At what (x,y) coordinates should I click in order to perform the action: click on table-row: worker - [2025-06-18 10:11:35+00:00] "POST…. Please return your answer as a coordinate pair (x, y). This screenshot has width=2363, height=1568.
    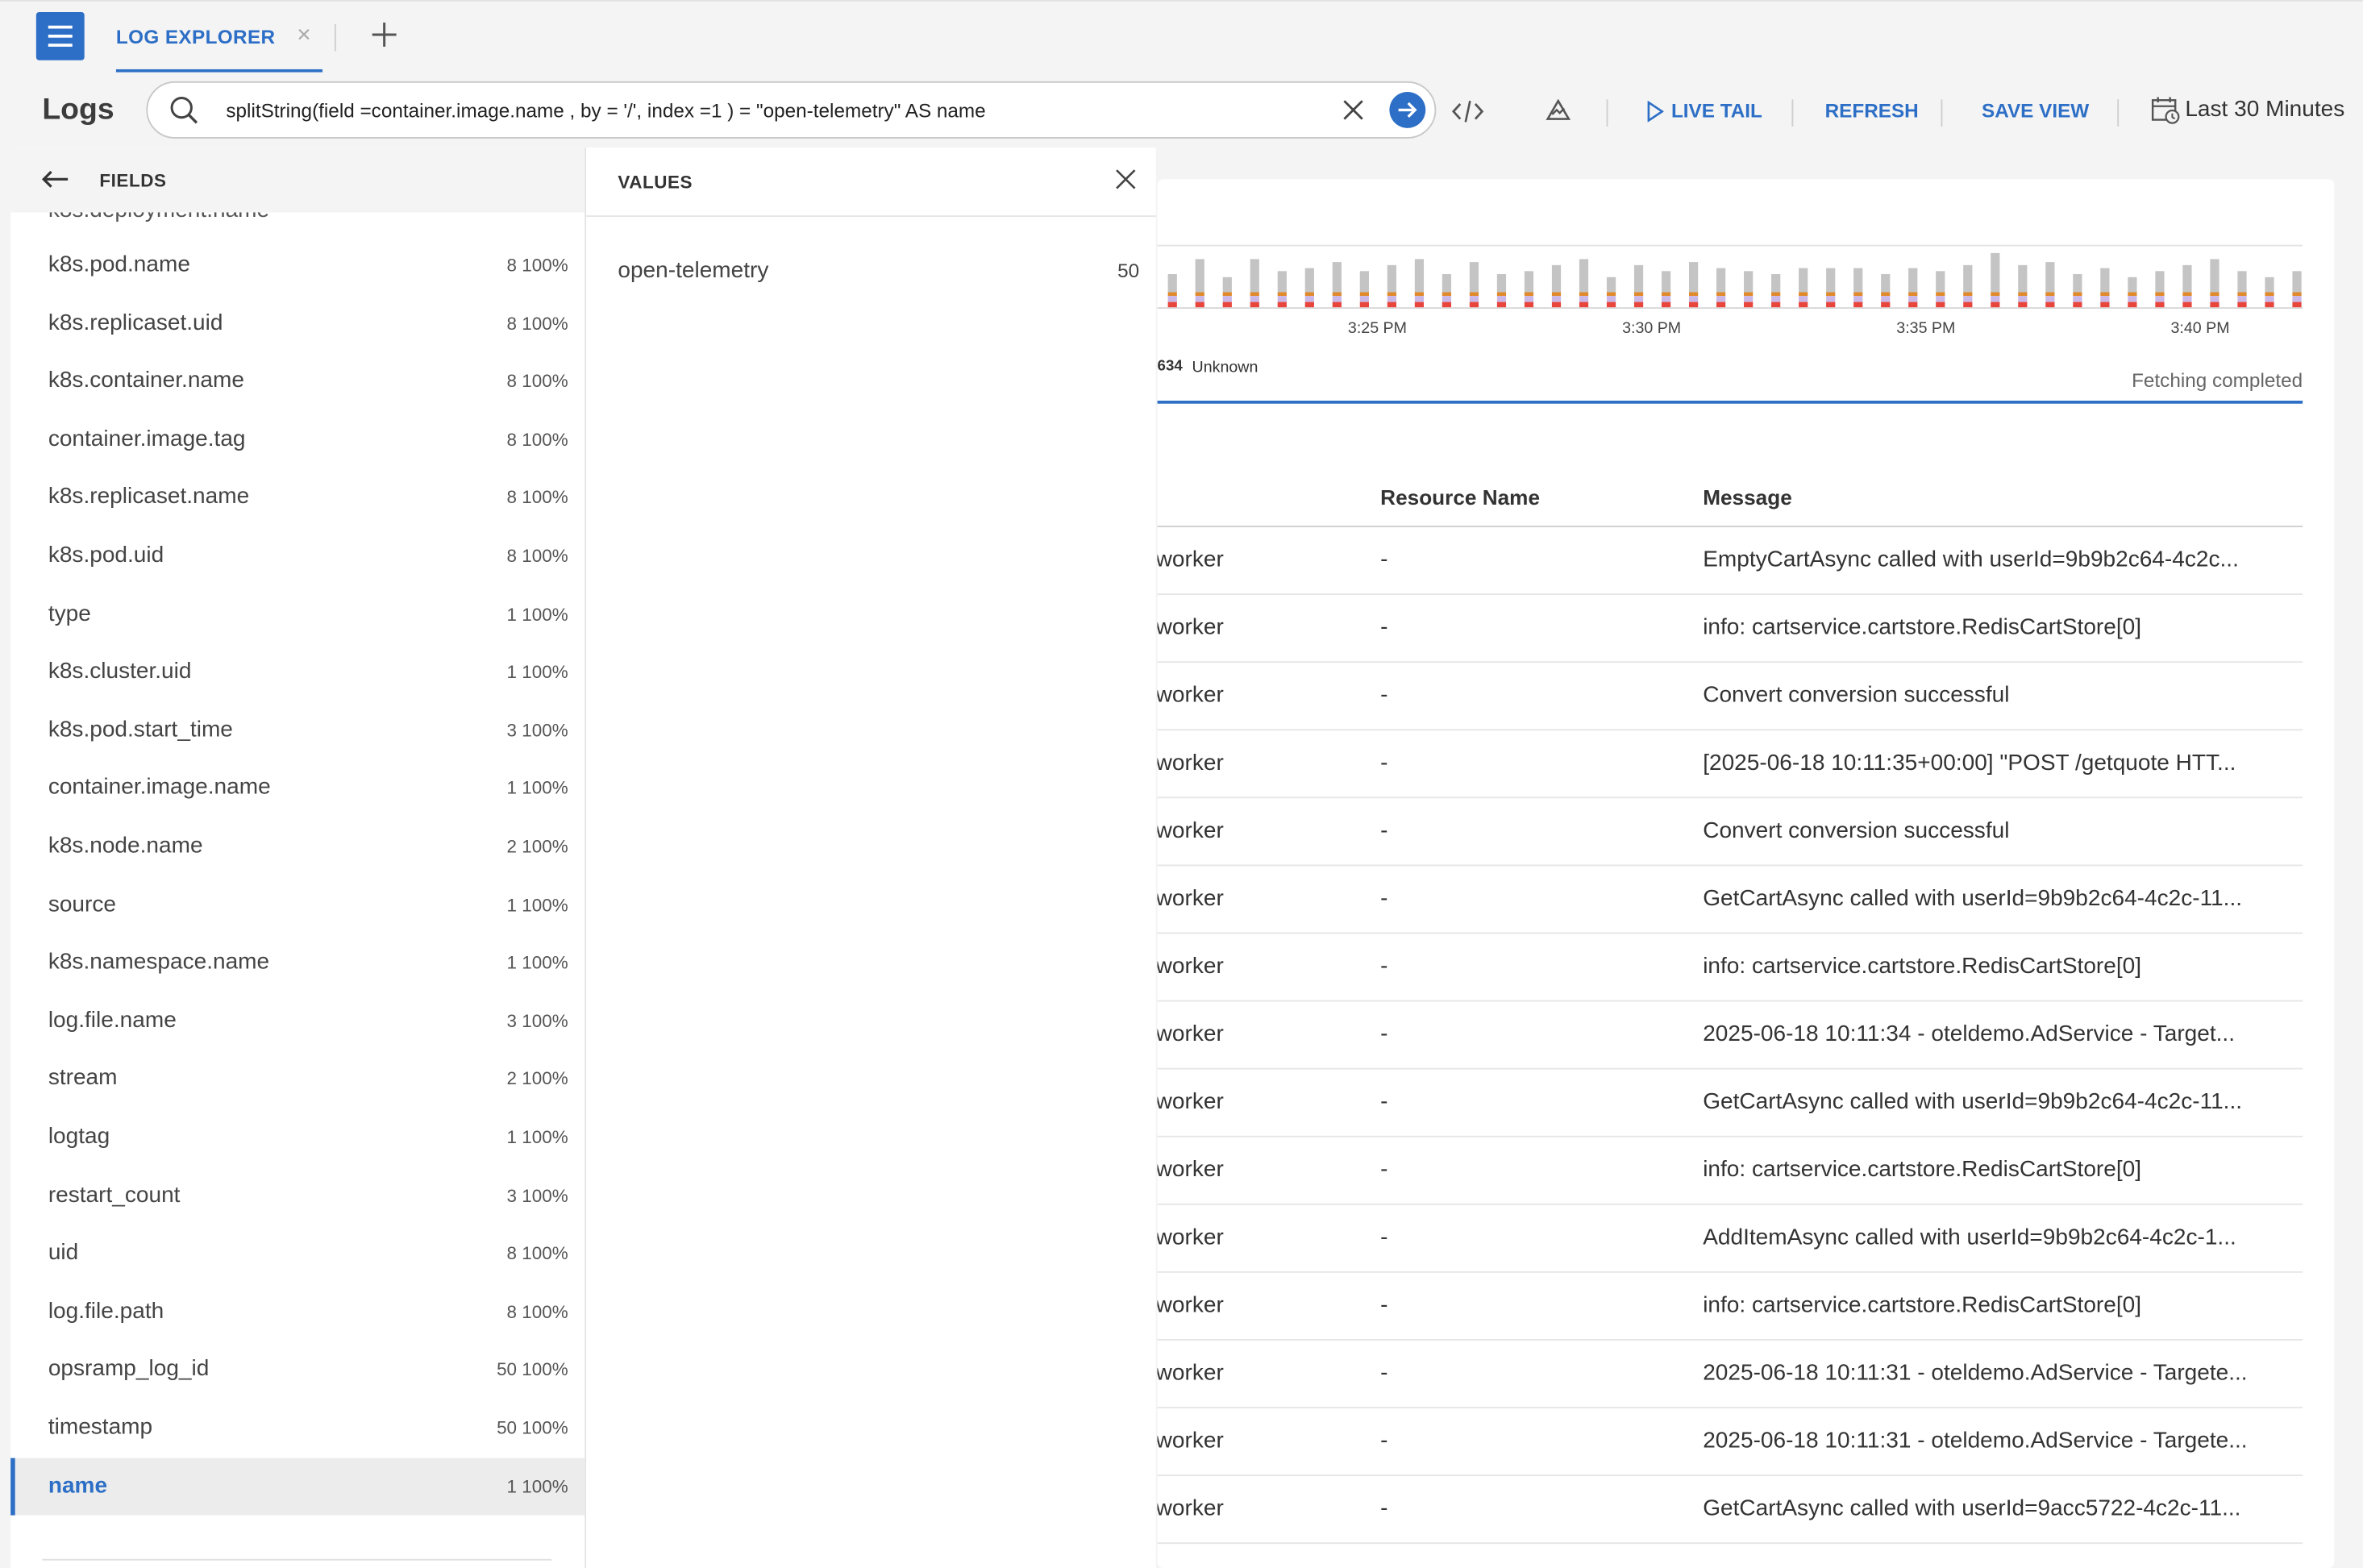
    Looking at the image, I should click on (1730, 764).